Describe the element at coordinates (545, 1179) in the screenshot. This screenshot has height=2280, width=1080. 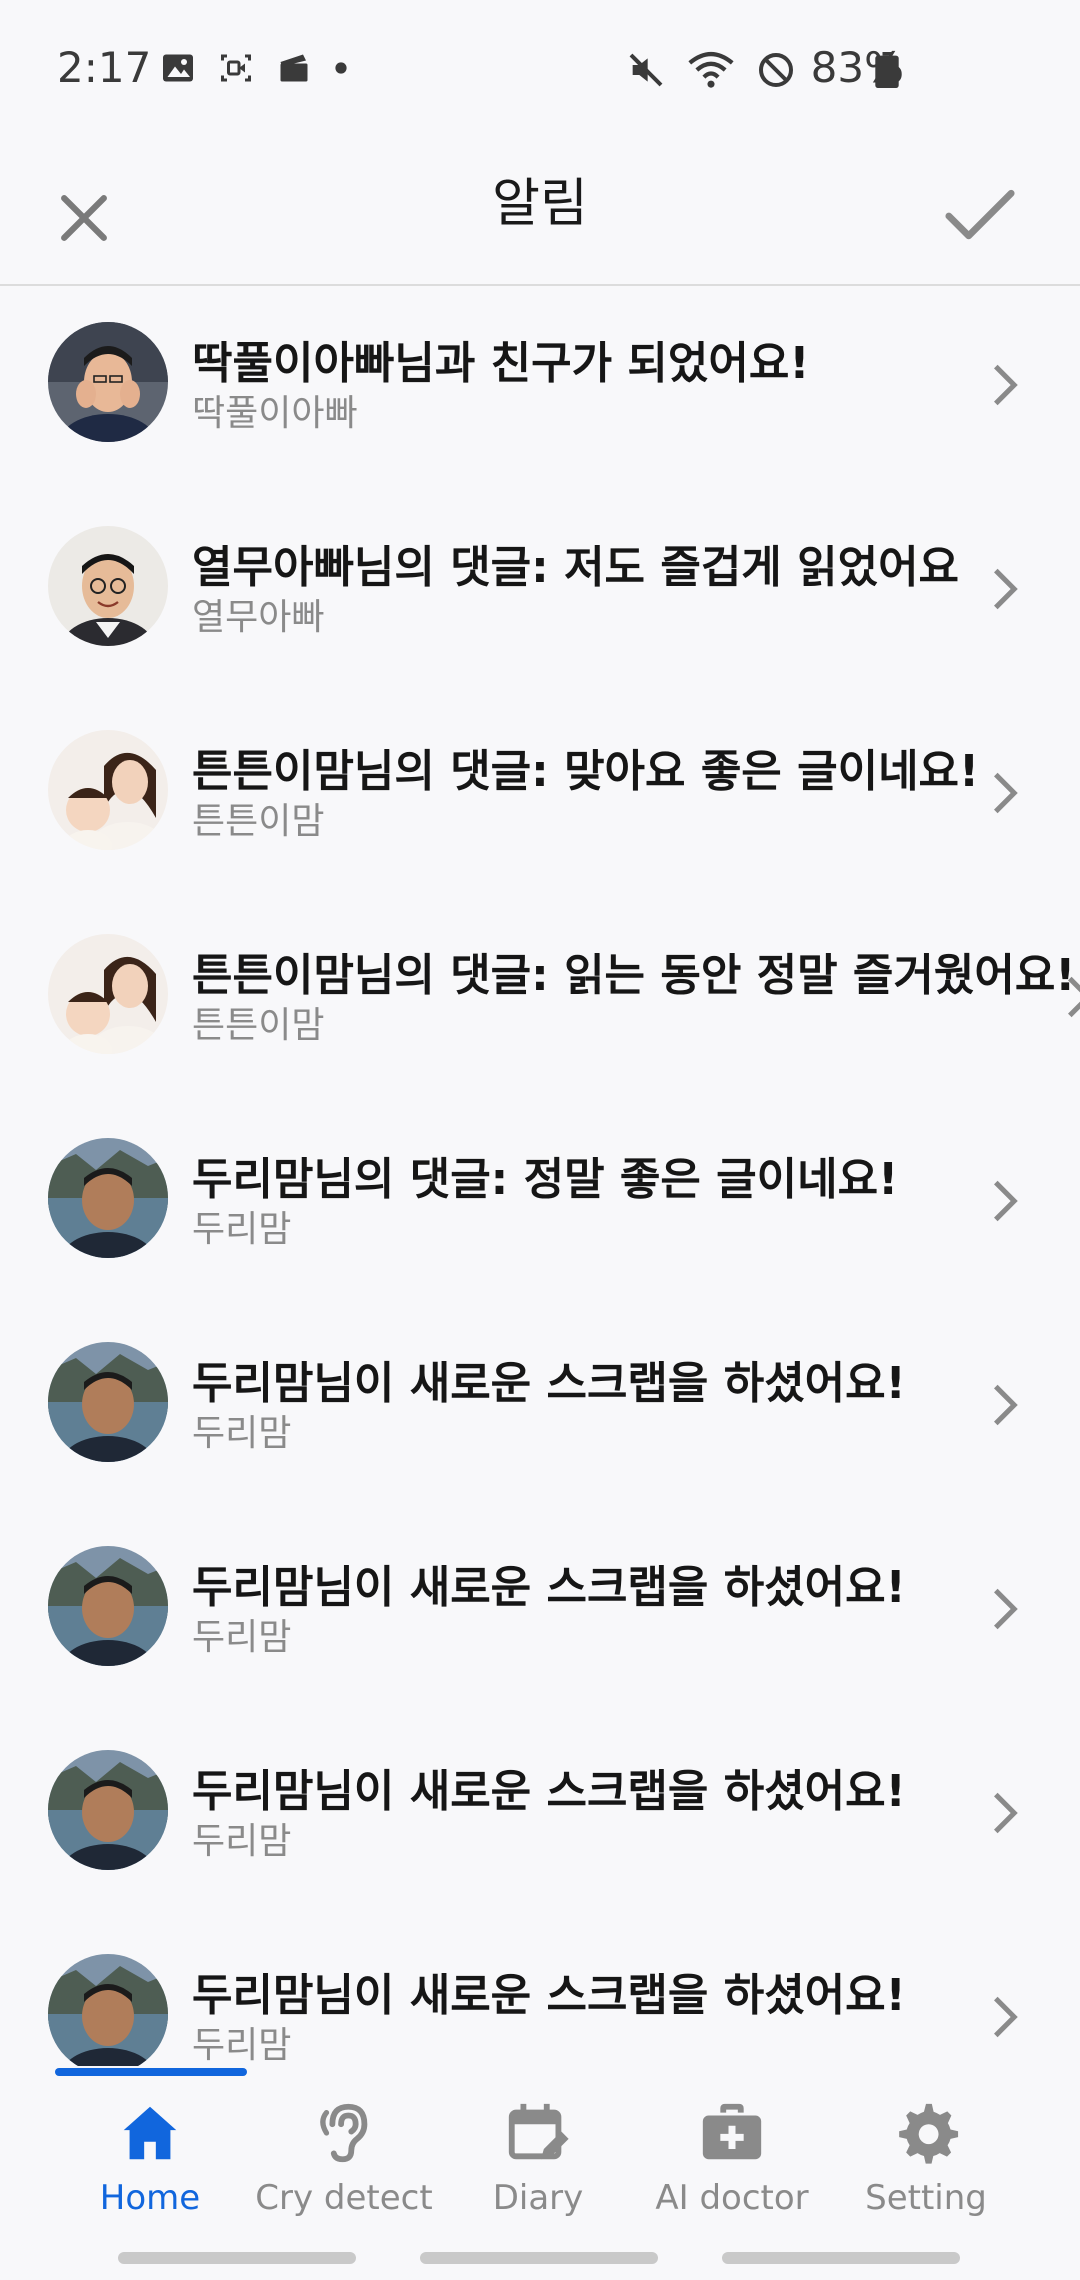
I see `notification-title: 두리맘님의 댓글: 정말 좋은 글이네요!` at that location.